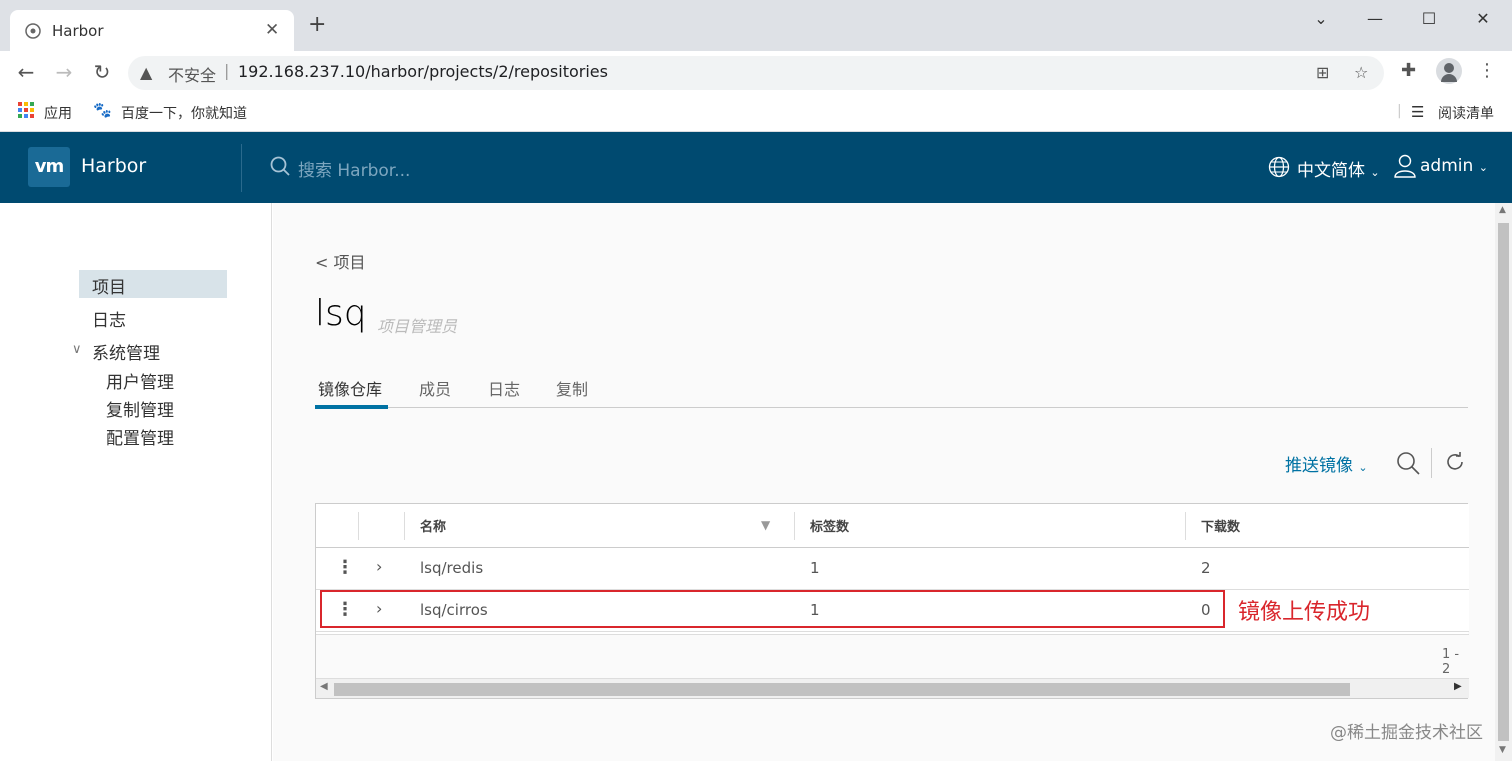  What do you see at coordinates (58, 113) in the screenshot?
I see `bookmark-apps: 应用` at bounding box center [58, 113].